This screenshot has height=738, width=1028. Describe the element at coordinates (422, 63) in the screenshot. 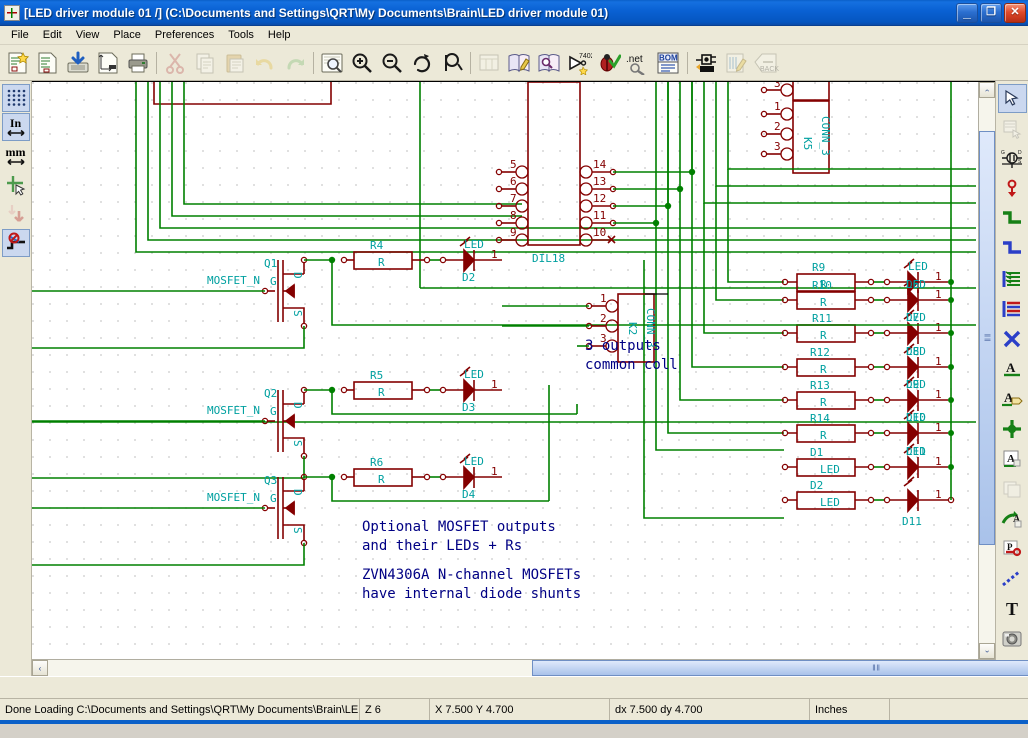

I see `redraw-icon` at that location.